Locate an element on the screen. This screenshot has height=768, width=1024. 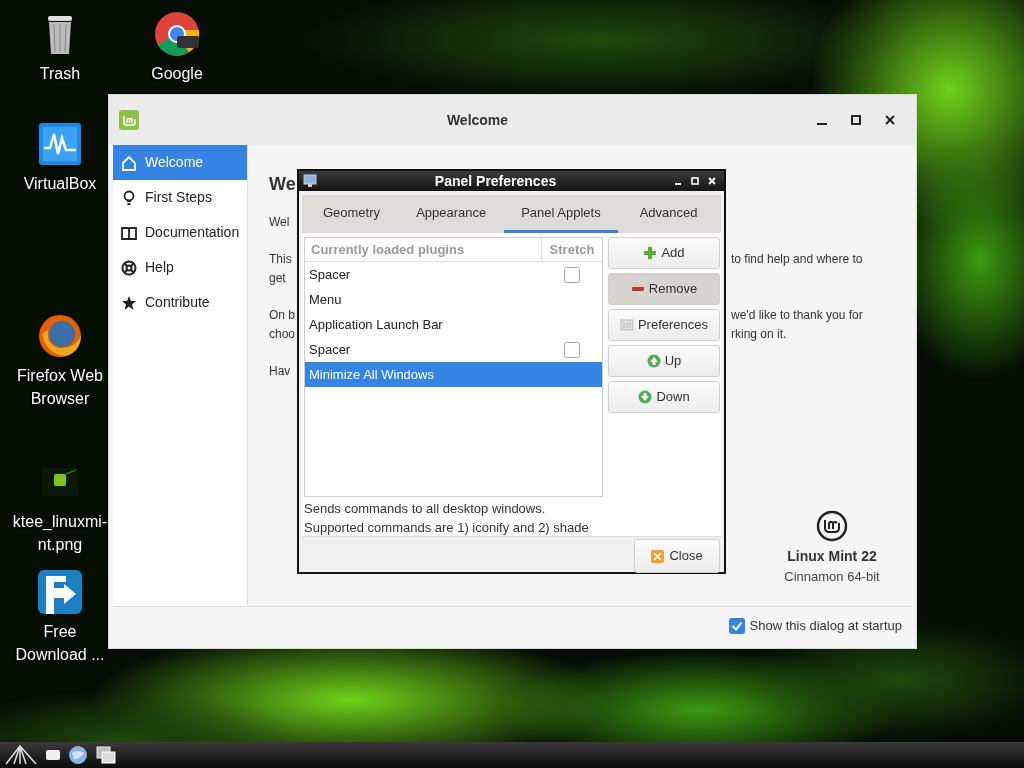
text-fragment: This is located at coordinates (280, 259).